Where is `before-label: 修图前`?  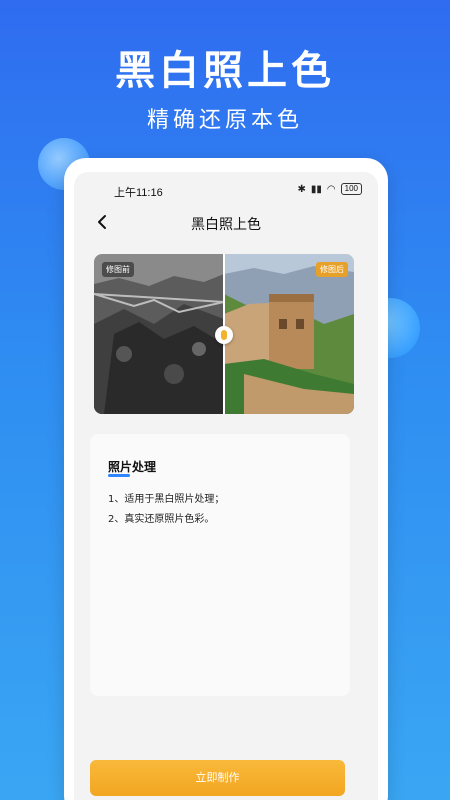 before-label: 修图前 is located at coordinates (118, 269).